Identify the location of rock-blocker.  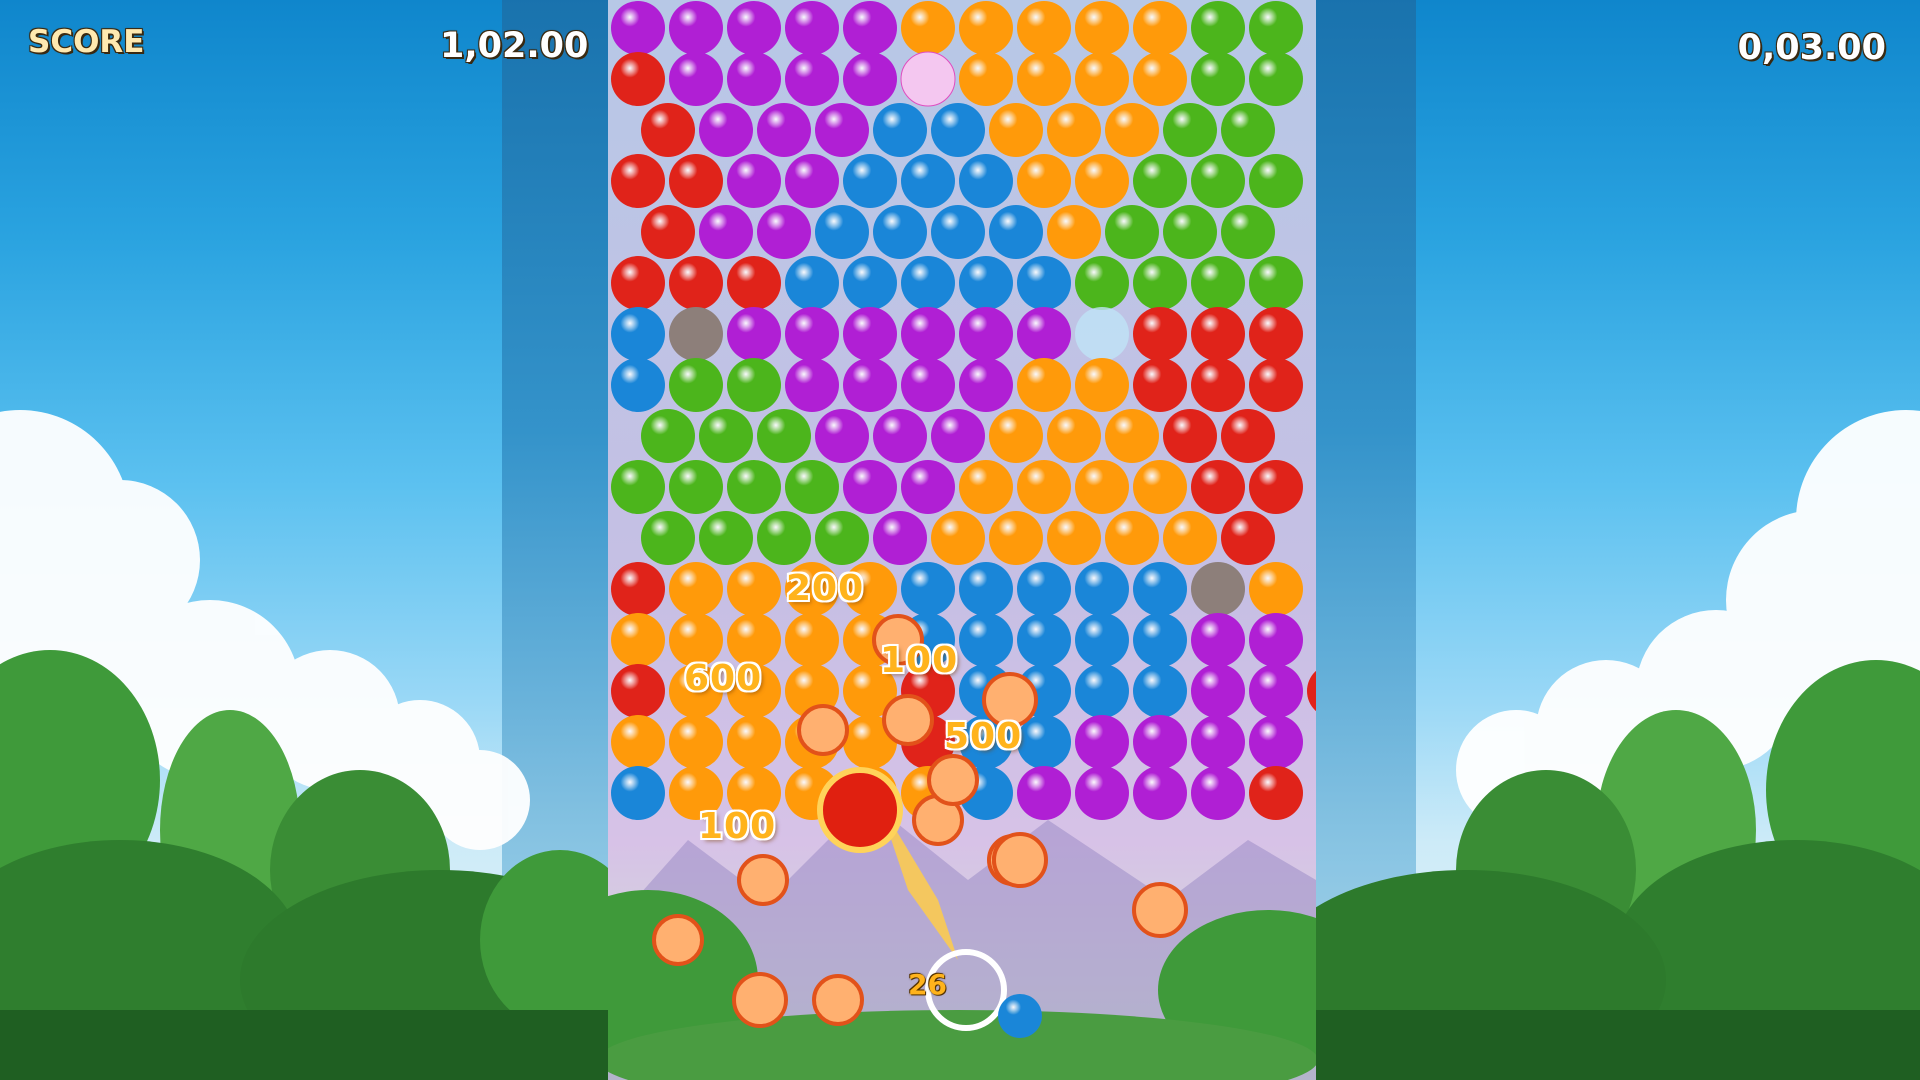
(696, 334).